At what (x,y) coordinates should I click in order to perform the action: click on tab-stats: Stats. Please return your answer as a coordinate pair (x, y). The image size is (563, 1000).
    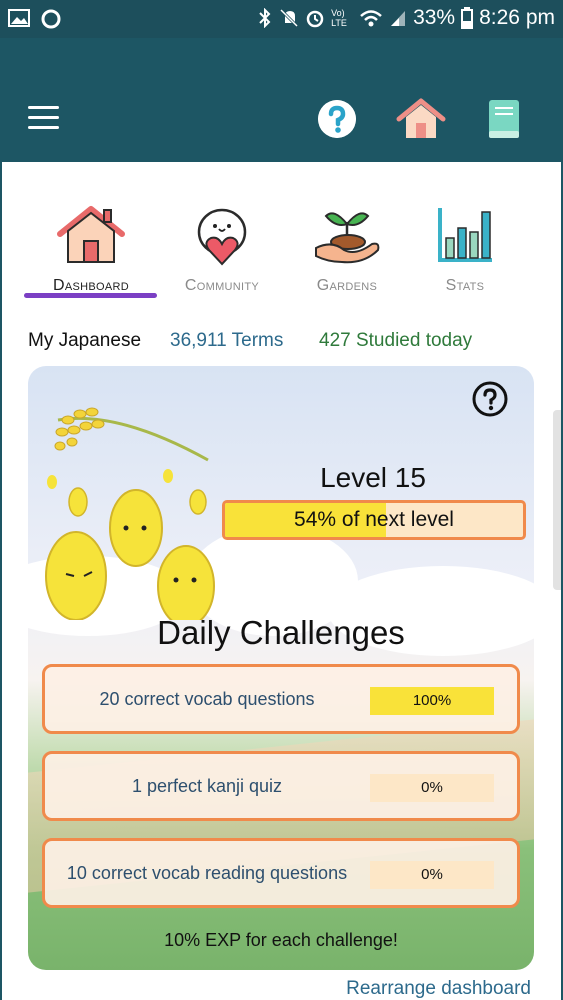
    Looking at the image, I should click on (465, 249).